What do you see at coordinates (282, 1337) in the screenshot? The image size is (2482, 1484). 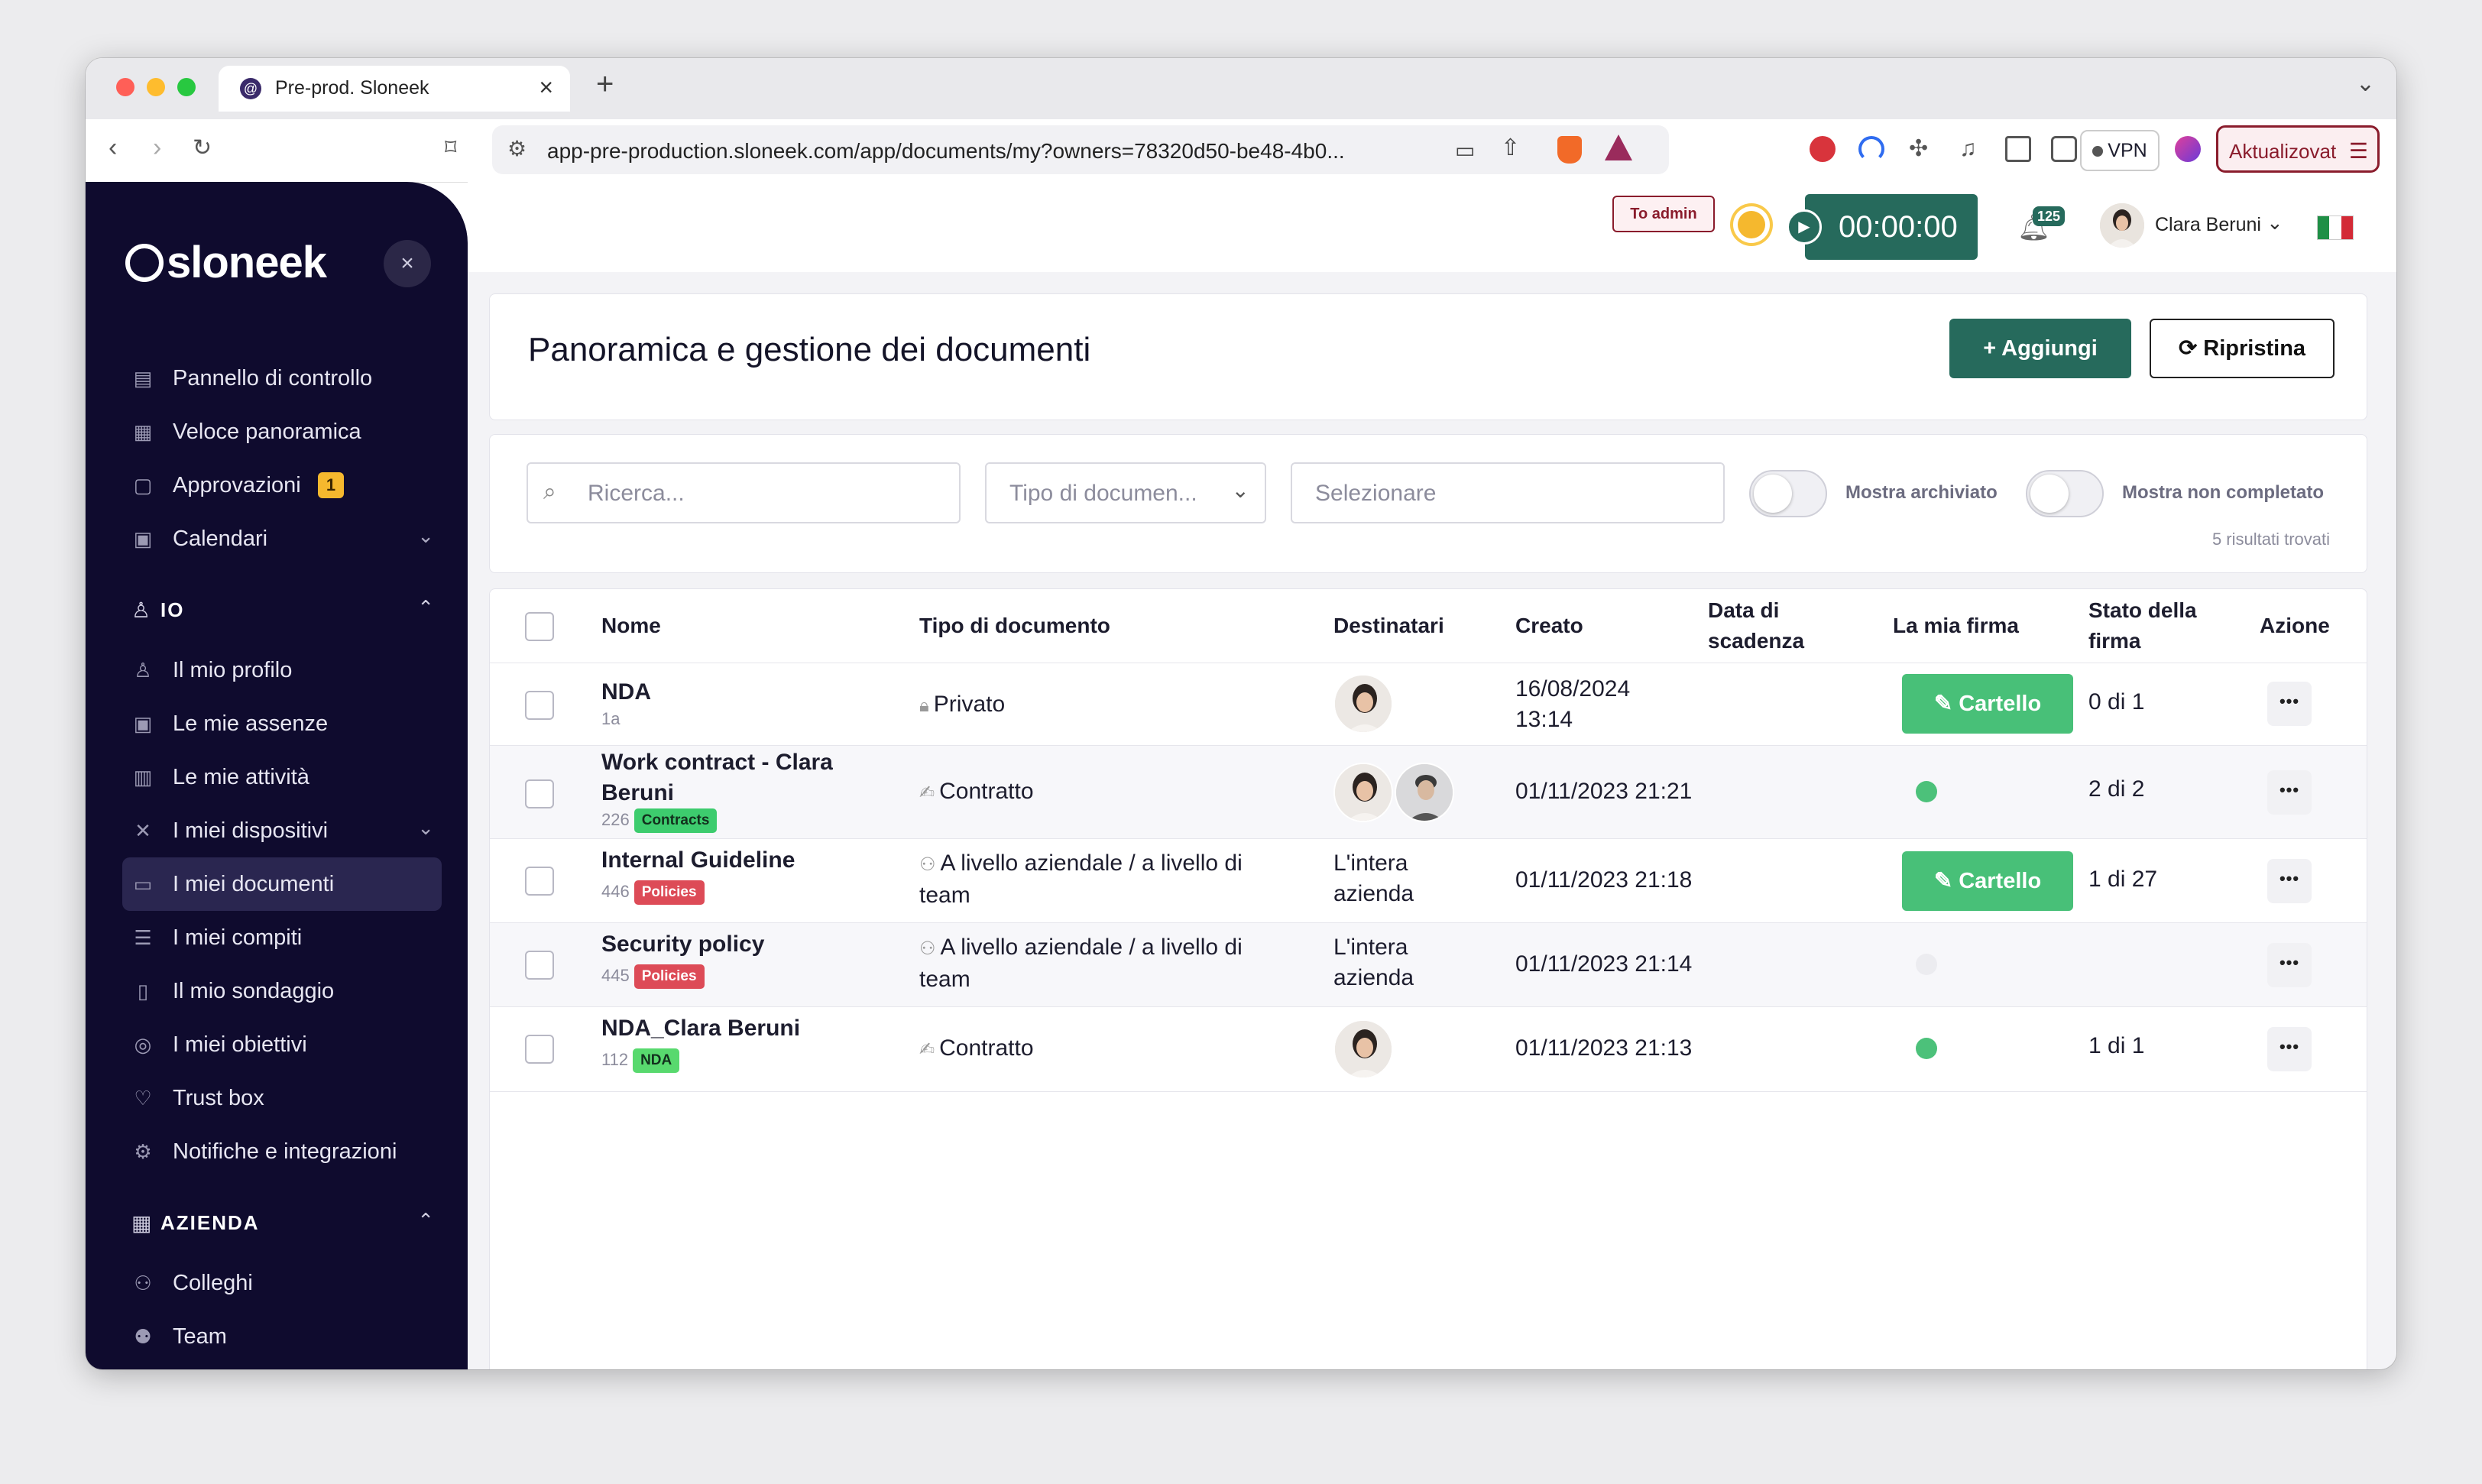 I see `sidebar-item-team: ⚉ Team` at bounding box center [282, 1337].